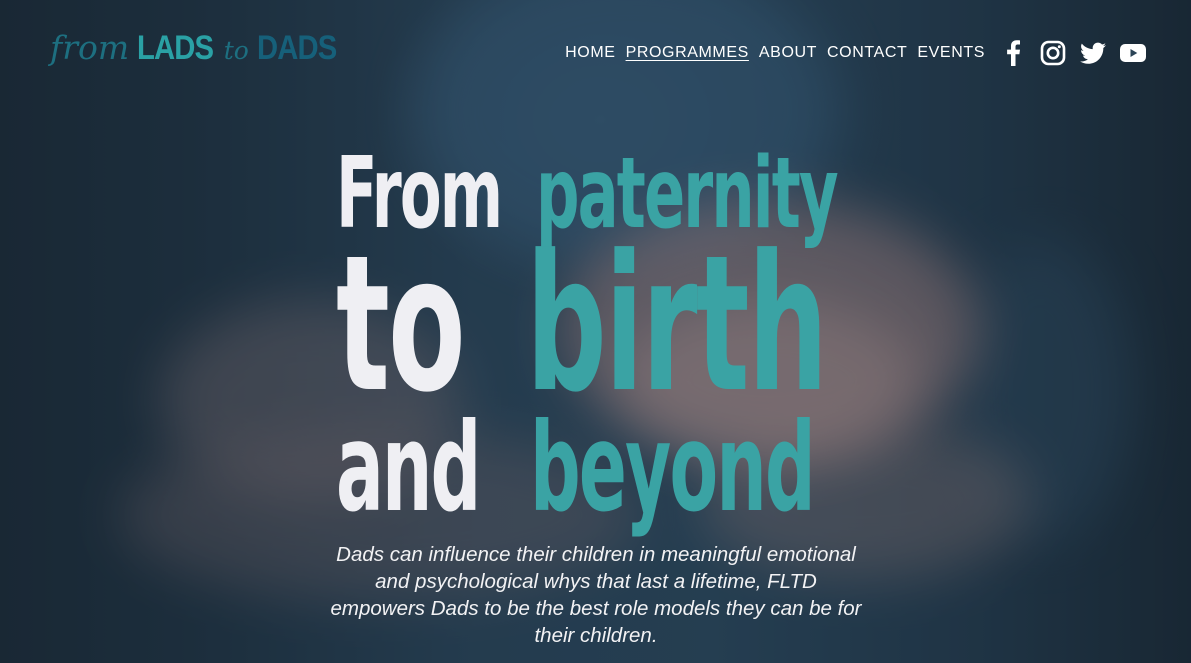 This screenshot has width=1191, height=663. I want to click on headline-word-birth: birth, so click(677, 325).